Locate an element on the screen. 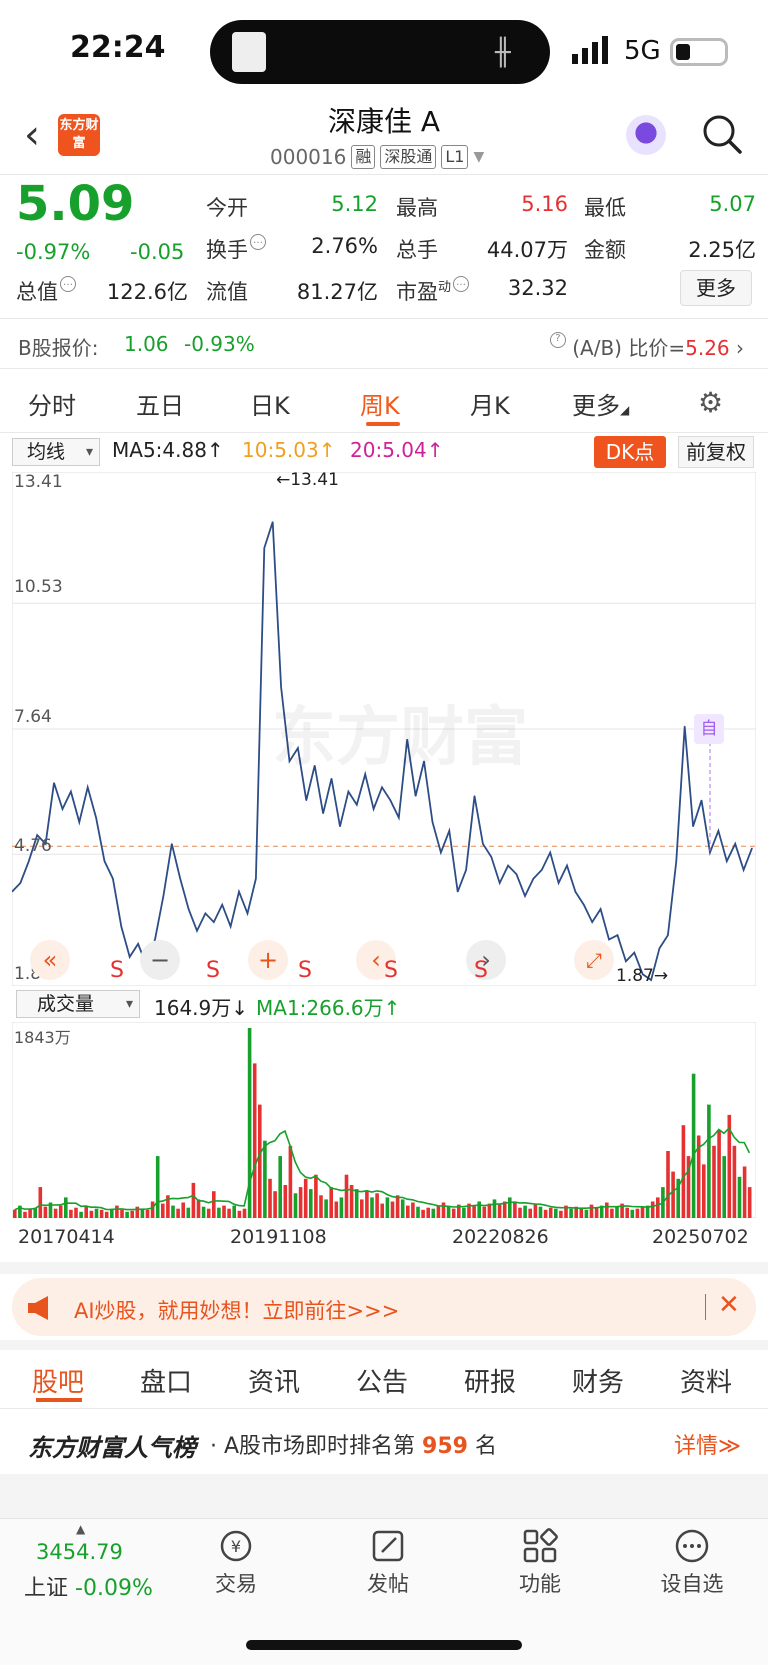  recording-thumbnail is located at coordinates (249, 52).